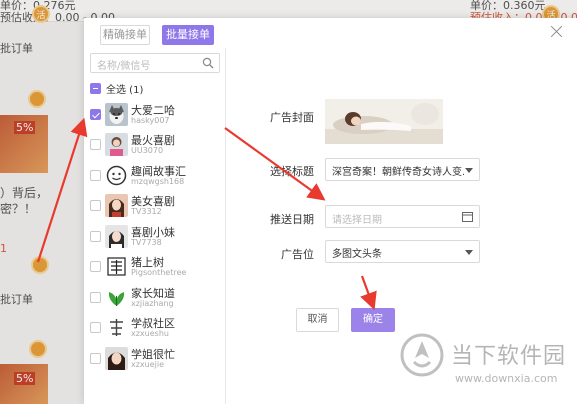 The height and width of the screenshot is (404, 577). I want to click on search-placeholder: 名称/微信号, so click(124, 66).